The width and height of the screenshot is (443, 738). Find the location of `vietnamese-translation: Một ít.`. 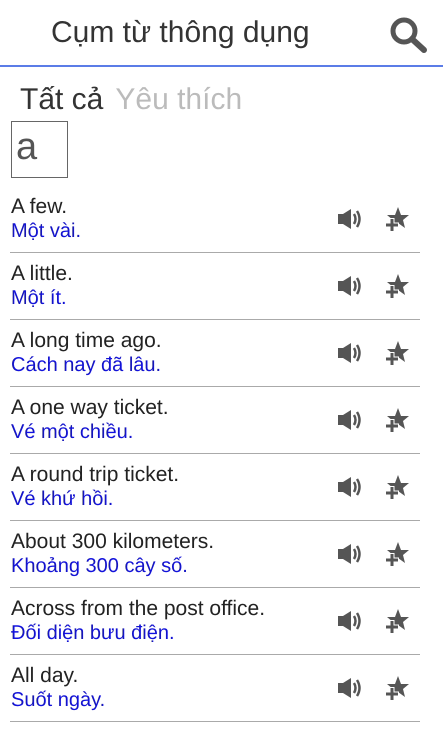

vietnamese-translation: Một ít. is located at coordinates (39, 298).